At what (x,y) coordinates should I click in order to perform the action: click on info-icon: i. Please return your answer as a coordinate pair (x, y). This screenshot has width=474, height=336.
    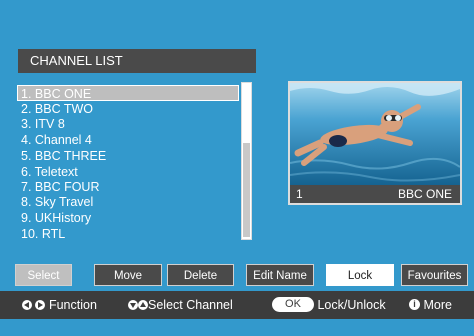
    Looking at the image, I should click on (414, 305).